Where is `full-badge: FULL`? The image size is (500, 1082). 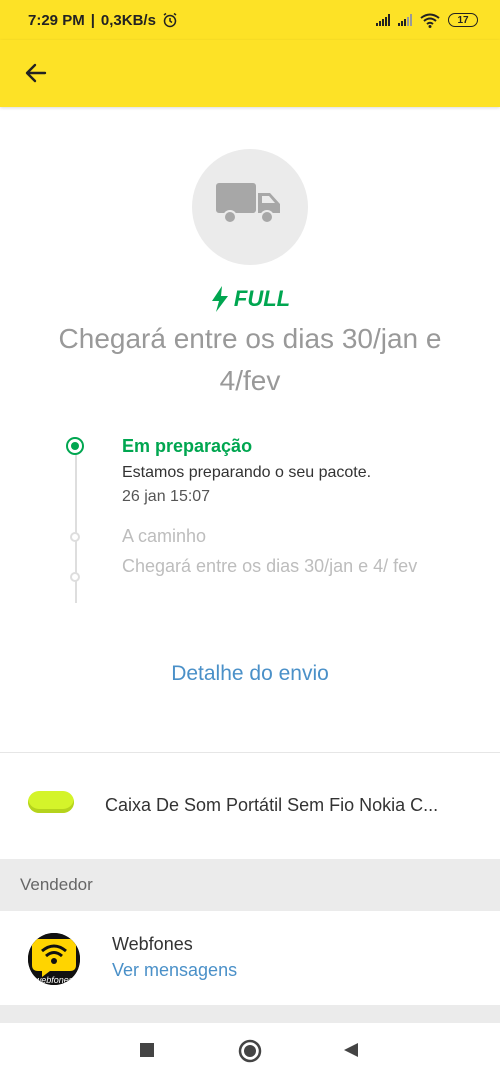 full-badge: FULL is located at coordinates (250, 299).